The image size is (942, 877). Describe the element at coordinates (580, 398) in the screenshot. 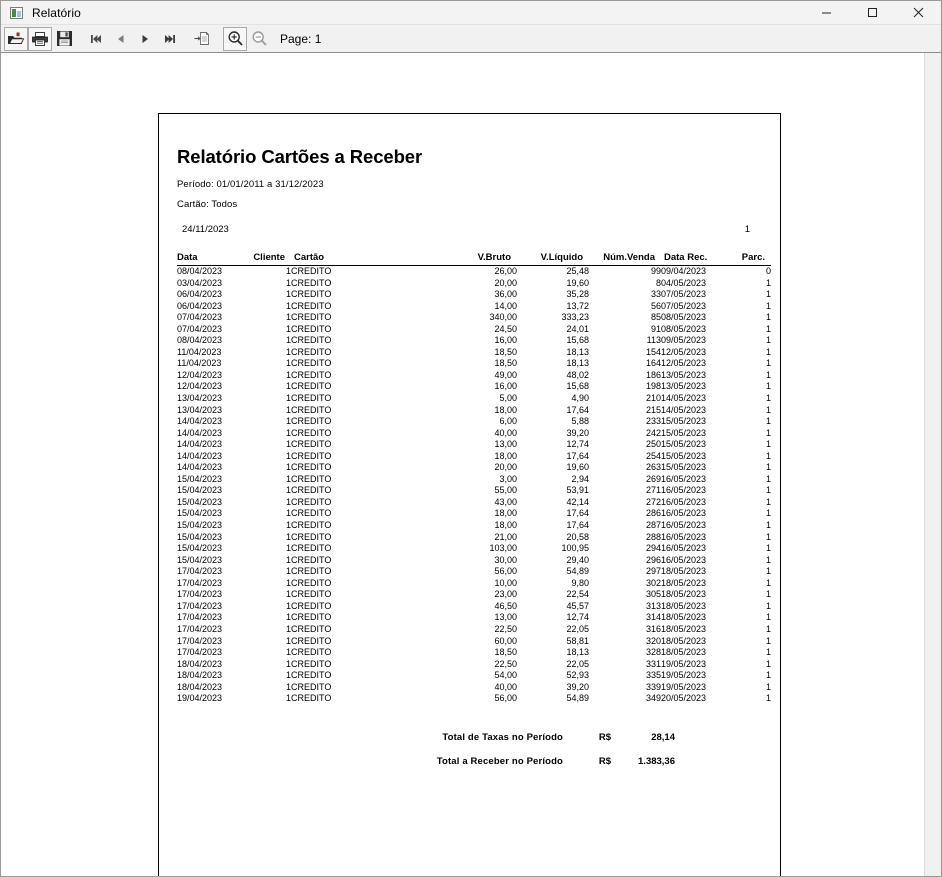

I see `cell-vliquido: 4,90` at that location.